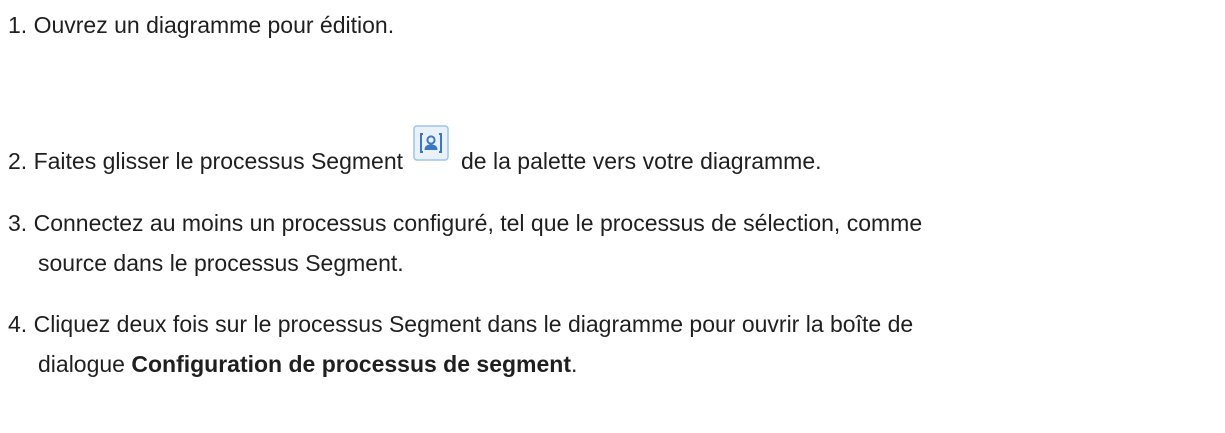 This screenshot has width=1225, height=433. What do you see at coordinates (431, 143) in the screenshot?
I see `segment-process-icon` at bounding box center [431, 143].